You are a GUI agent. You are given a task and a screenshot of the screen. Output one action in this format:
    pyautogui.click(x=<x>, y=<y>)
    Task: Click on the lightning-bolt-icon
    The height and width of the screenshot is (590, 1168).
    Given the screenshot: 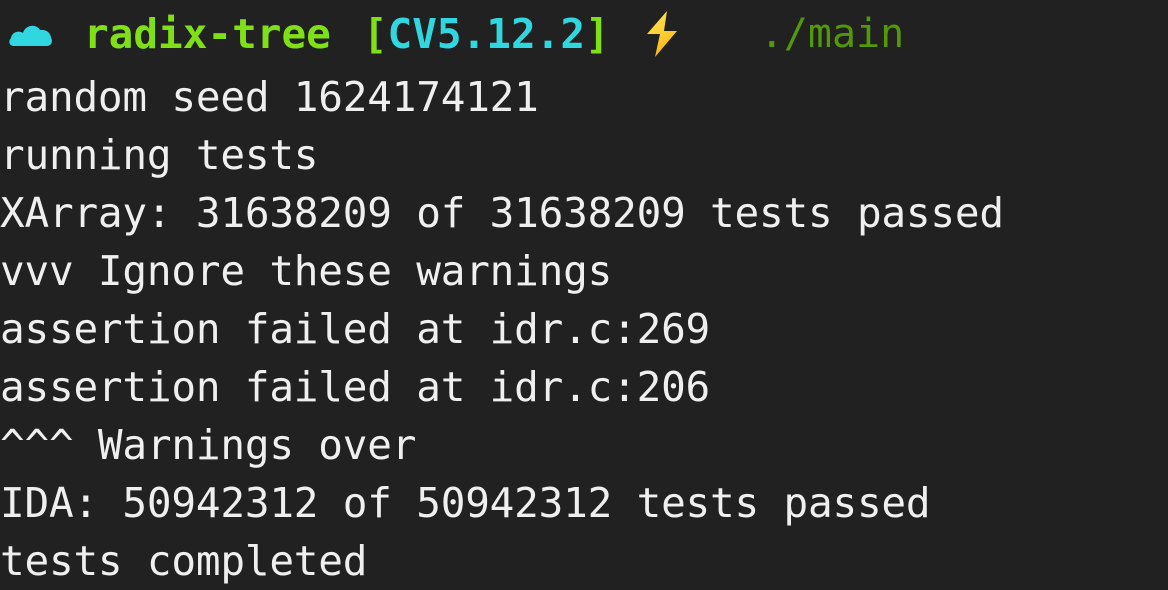 What is the action you would take?
    pyautogui.click(x=662, y=34)
    